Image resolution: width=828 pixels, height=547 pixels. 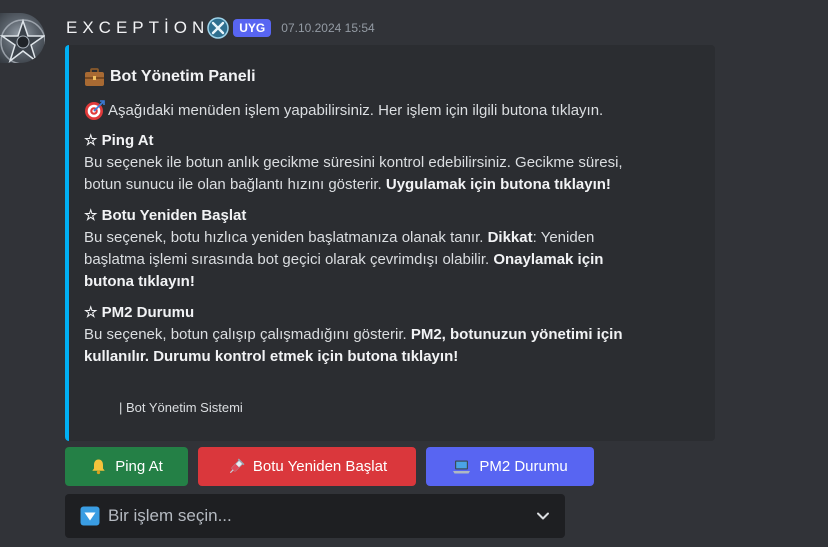 What do you see at coordinates (510, 466) in the screenshot?
I see `pm2-status-button: PM2 Durumu` at bounding box center [510, 466].